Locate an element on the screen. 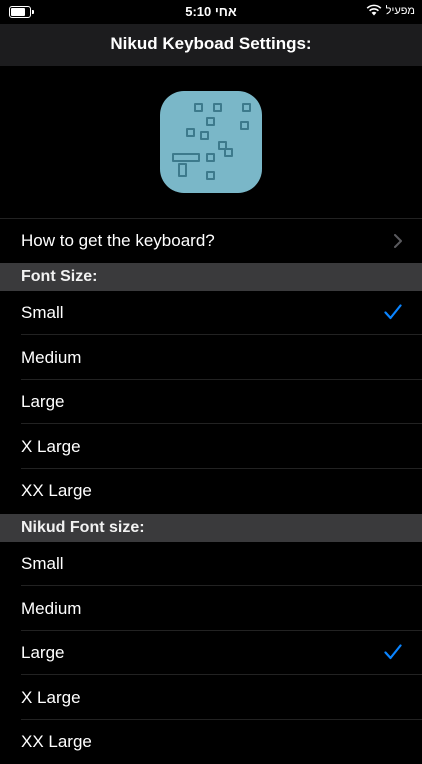 This screenshot has height=764, width=422. nikud-size-option-x-large: X Large is located at coordinates (211, 698).